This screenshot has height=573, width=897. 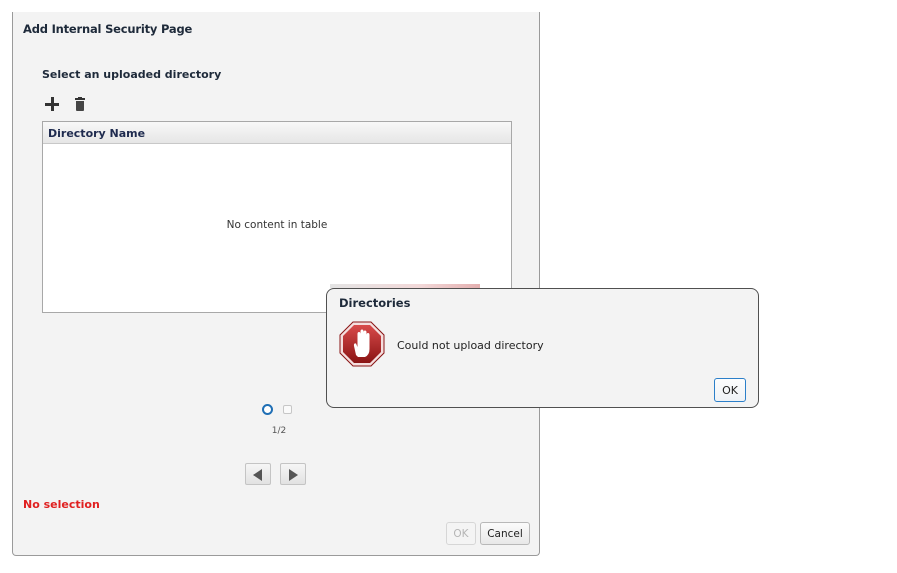 What do you see at coordinates (277, 225) in the screenshot?
I see `table-empty-message: No content in table` at bounding box center [277, 225].